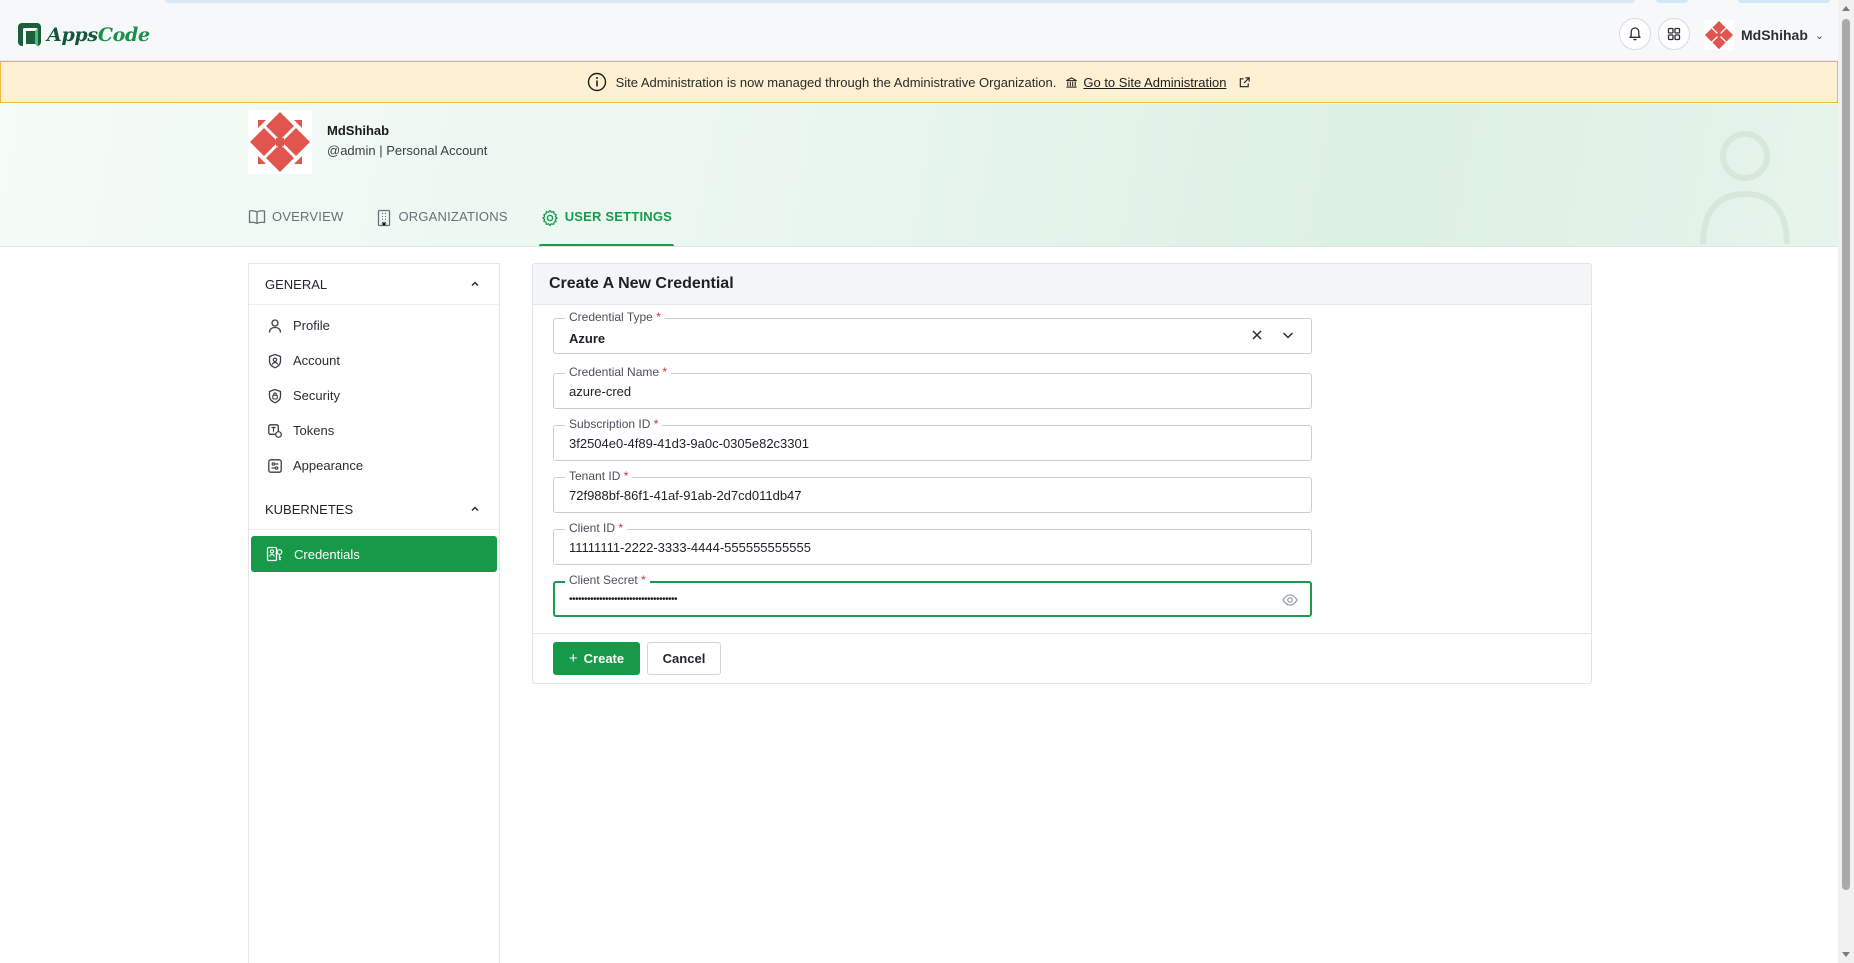 The height and width of the screenshot is (963, 1854). I want to click on brand-name-part1: Apps, so click(72, 34).